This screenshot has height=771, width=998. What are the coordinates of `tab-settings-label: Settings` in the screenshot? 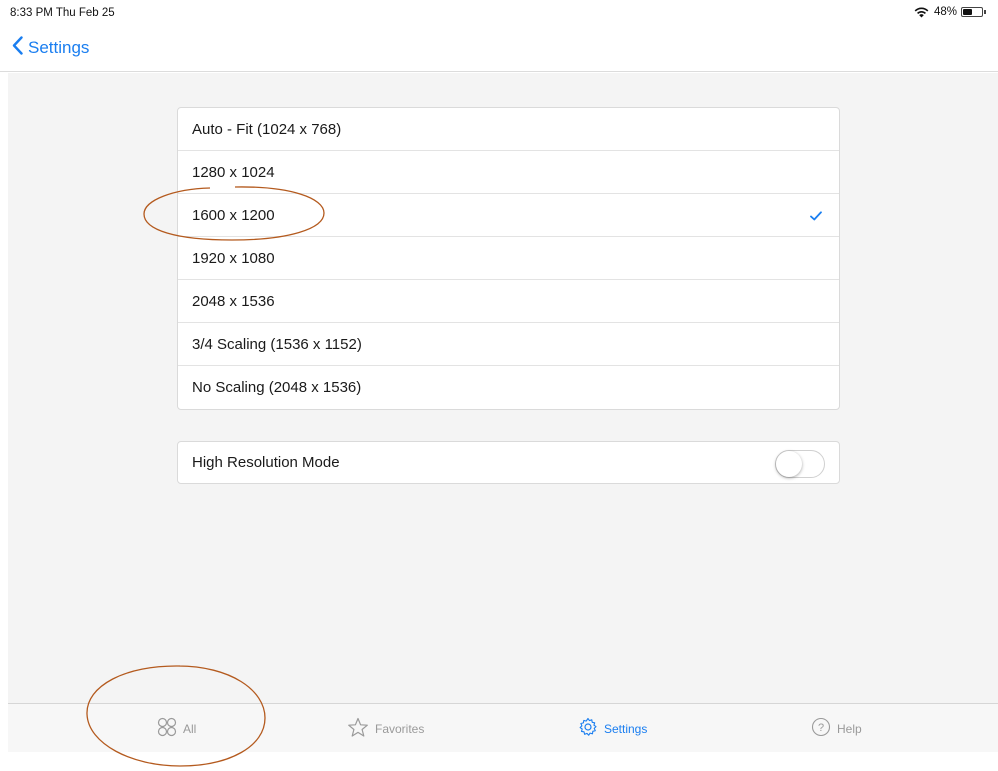 It's located at (626, 728).